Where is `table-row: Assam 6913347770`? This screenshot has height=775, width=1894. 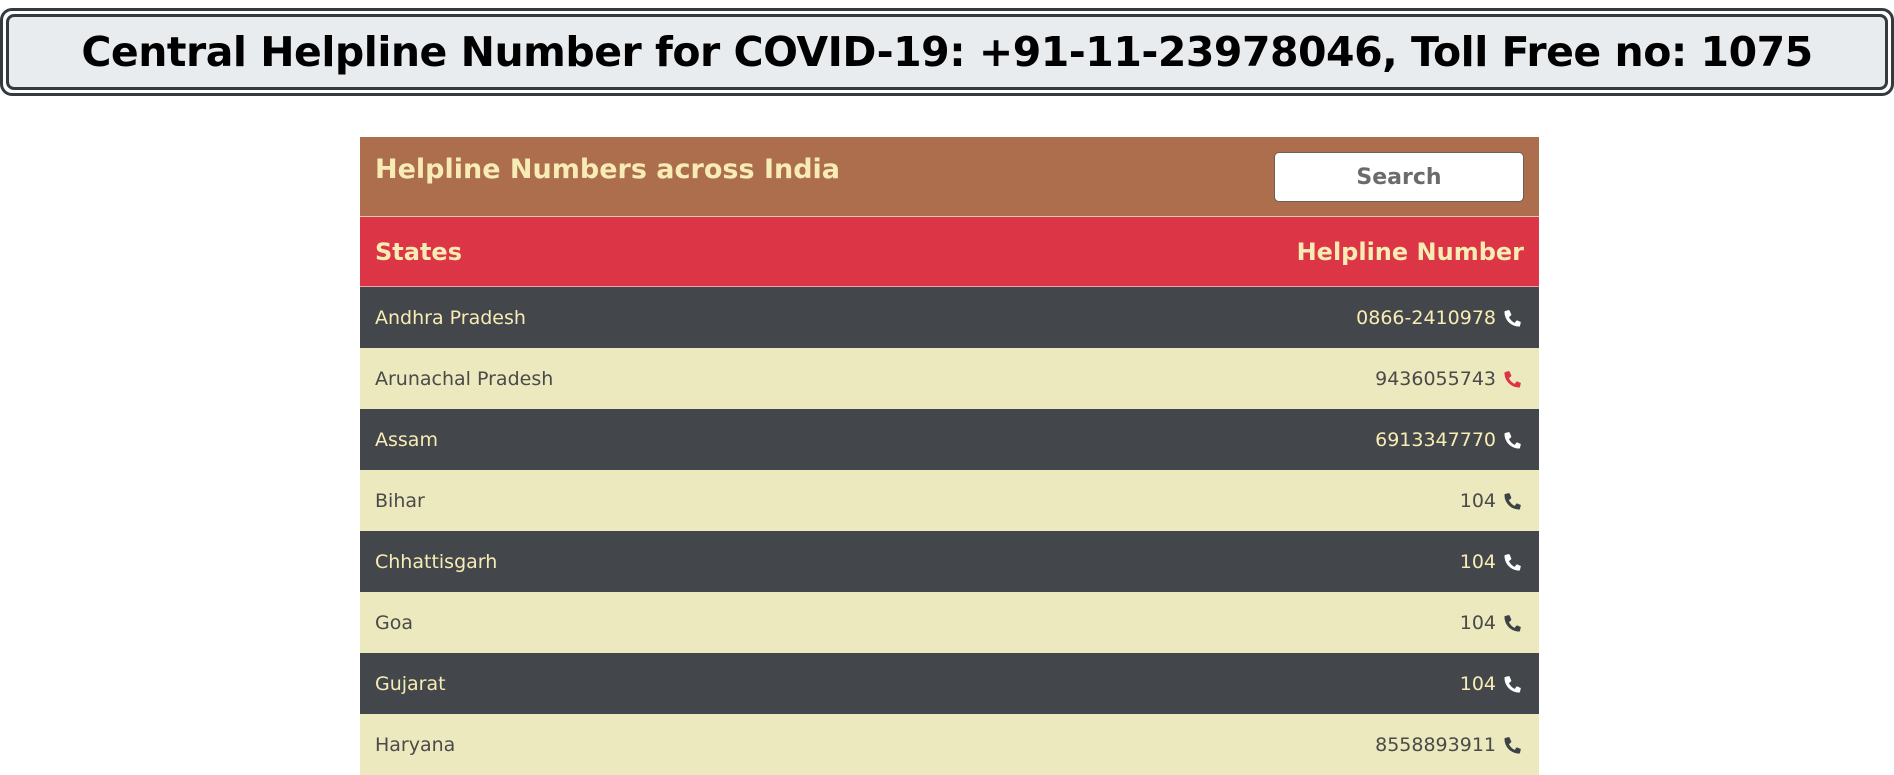
table-row: Assam 6913347770 is located at coordinates (949, 439).